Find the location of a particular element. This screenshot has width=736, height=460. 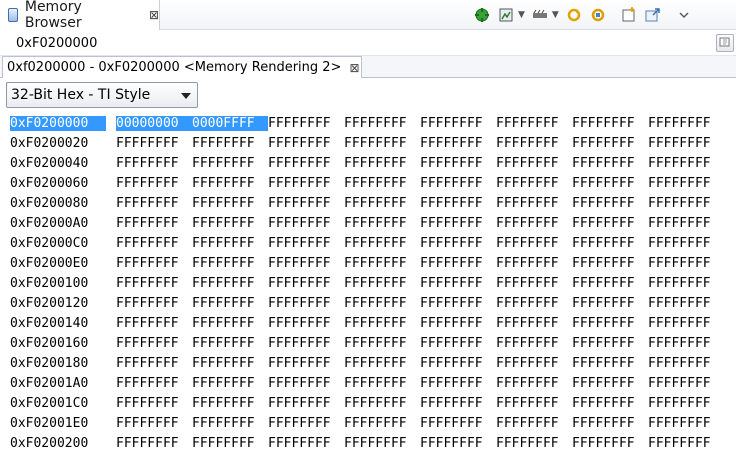

memory-save-icon is located at coordinates (506, 15).